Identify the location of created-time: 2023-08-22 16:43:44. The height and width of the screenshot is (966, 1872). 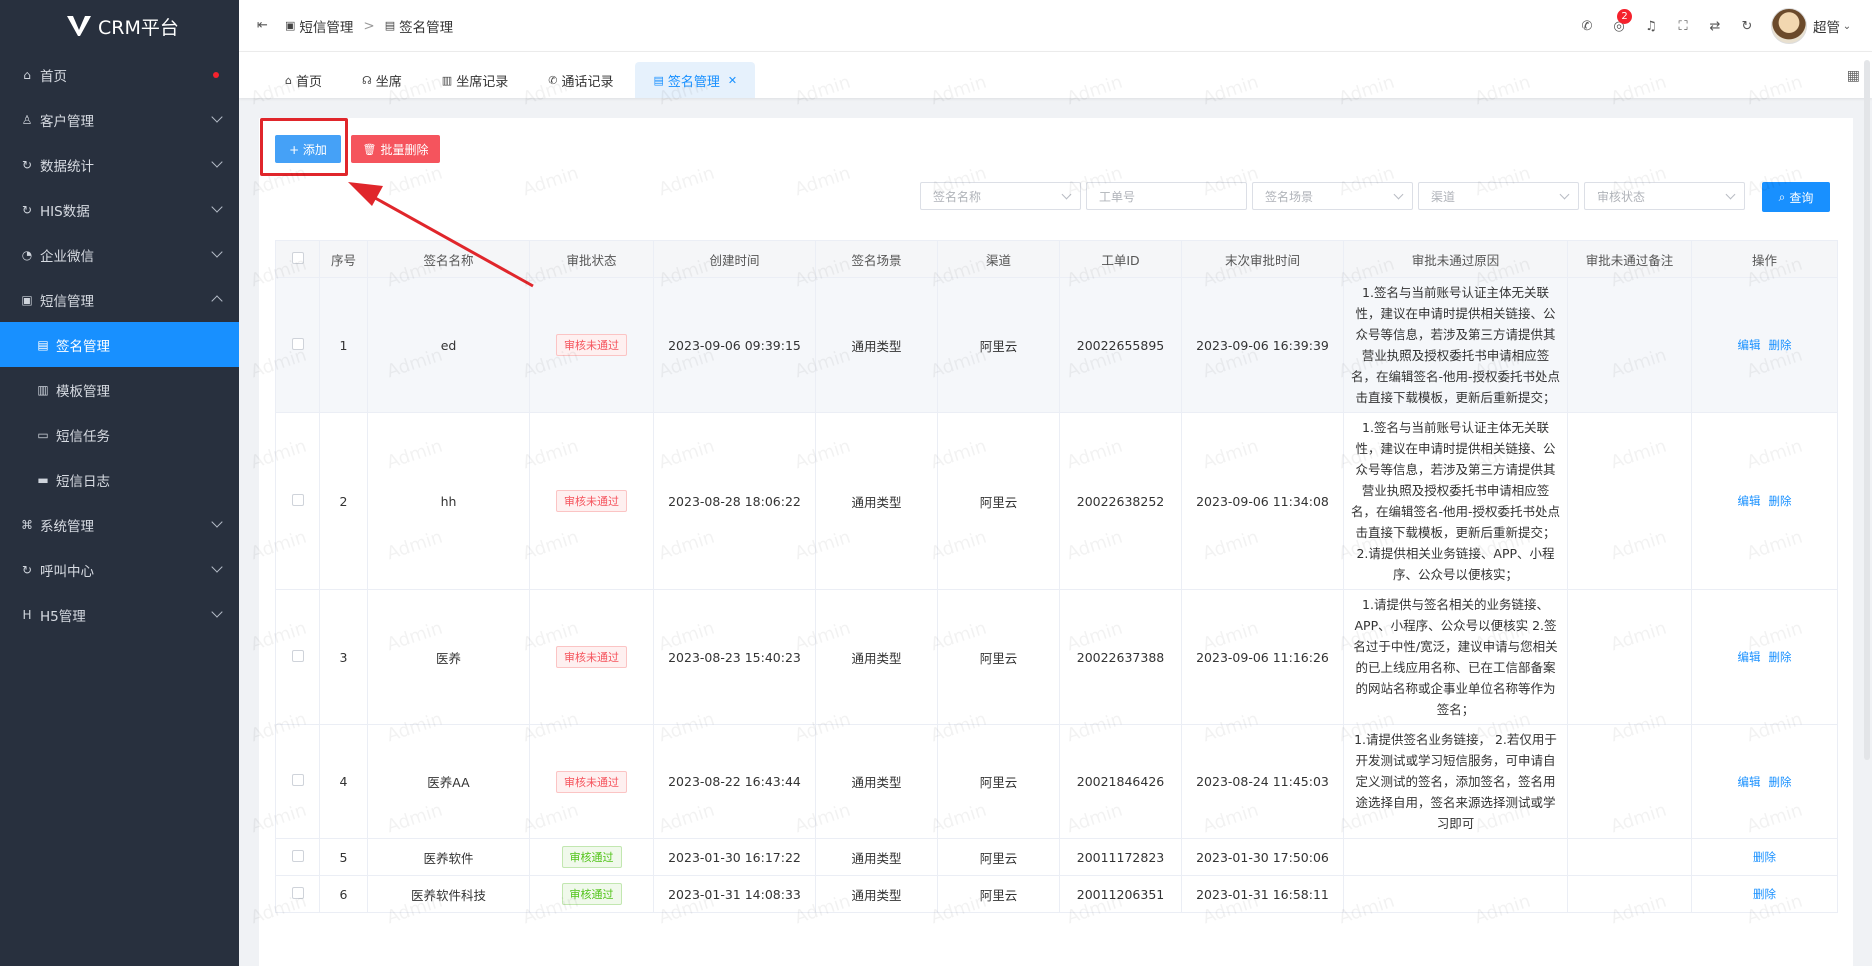
(734, 781).